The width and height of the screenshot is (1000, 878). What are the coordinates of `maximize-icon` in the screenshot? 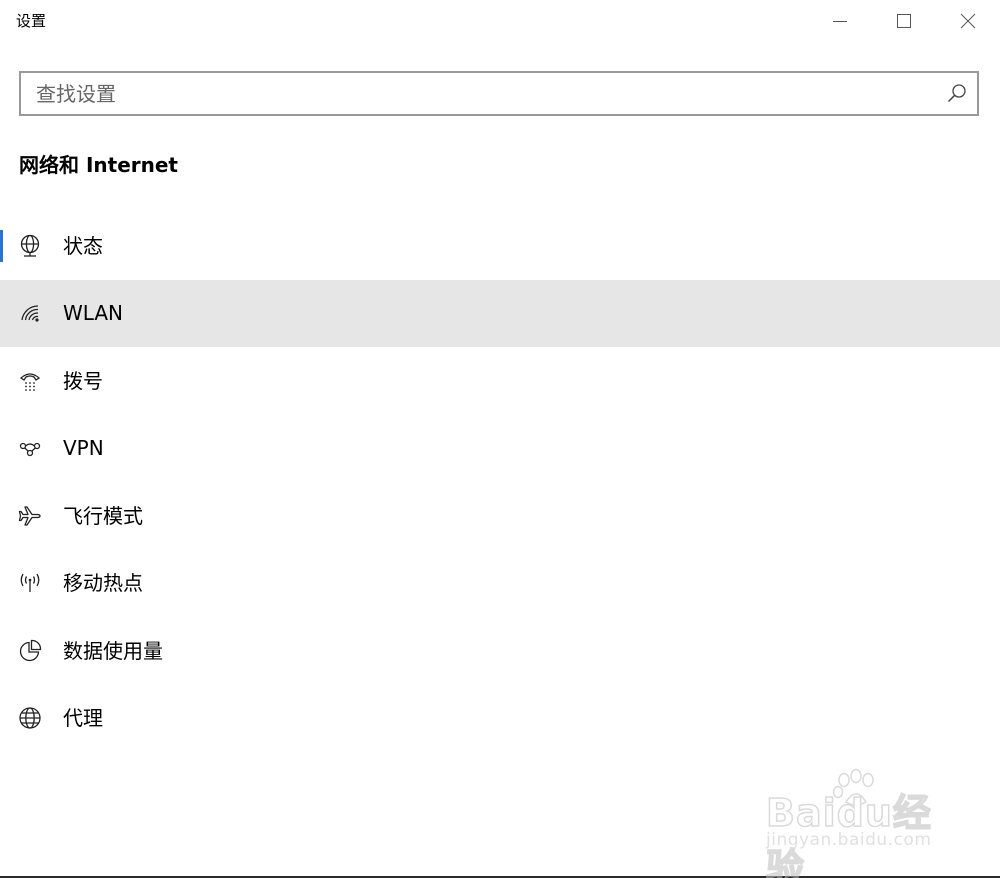 It's located at (904, 21).